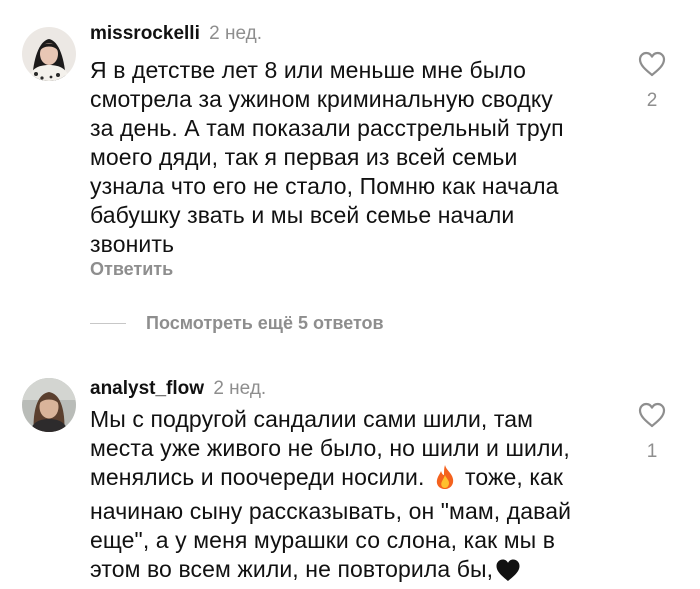  What do you see at coordinates (508, 573) in the screenshot?
I see `black-heart-emoji` at bounding box center [508, 573].